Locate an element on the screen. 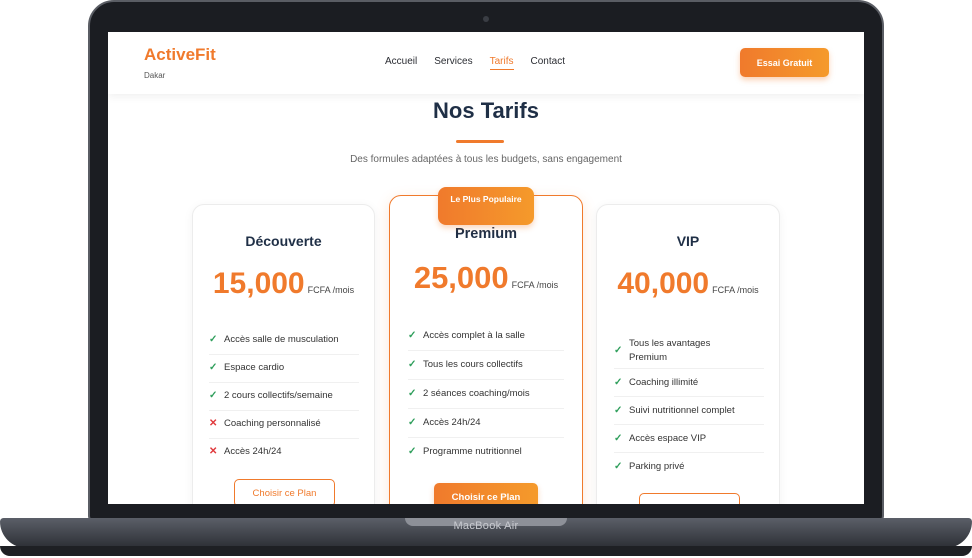 This screenshot has width=972, height=558. feature-item: ✓ Accès espace VIP is located at coordinates (689, 439).